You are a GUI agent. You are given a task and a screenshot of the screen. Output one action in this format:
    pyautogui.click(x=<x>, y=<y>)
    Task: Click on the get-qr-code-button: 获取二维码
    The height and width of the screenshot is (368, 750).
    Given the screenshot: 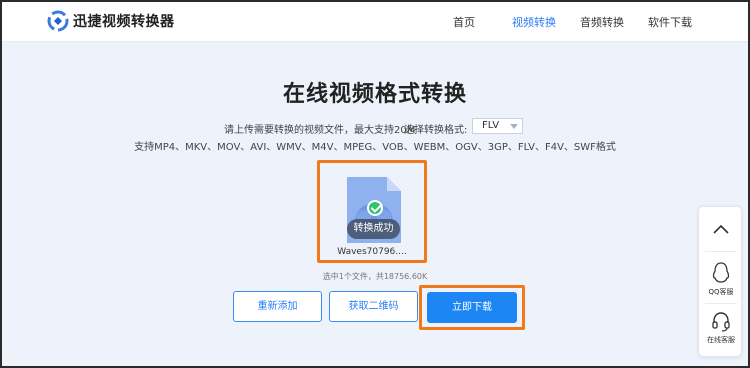 What is the action you would take?
    pyautogui.click(x=373, y=306)
    